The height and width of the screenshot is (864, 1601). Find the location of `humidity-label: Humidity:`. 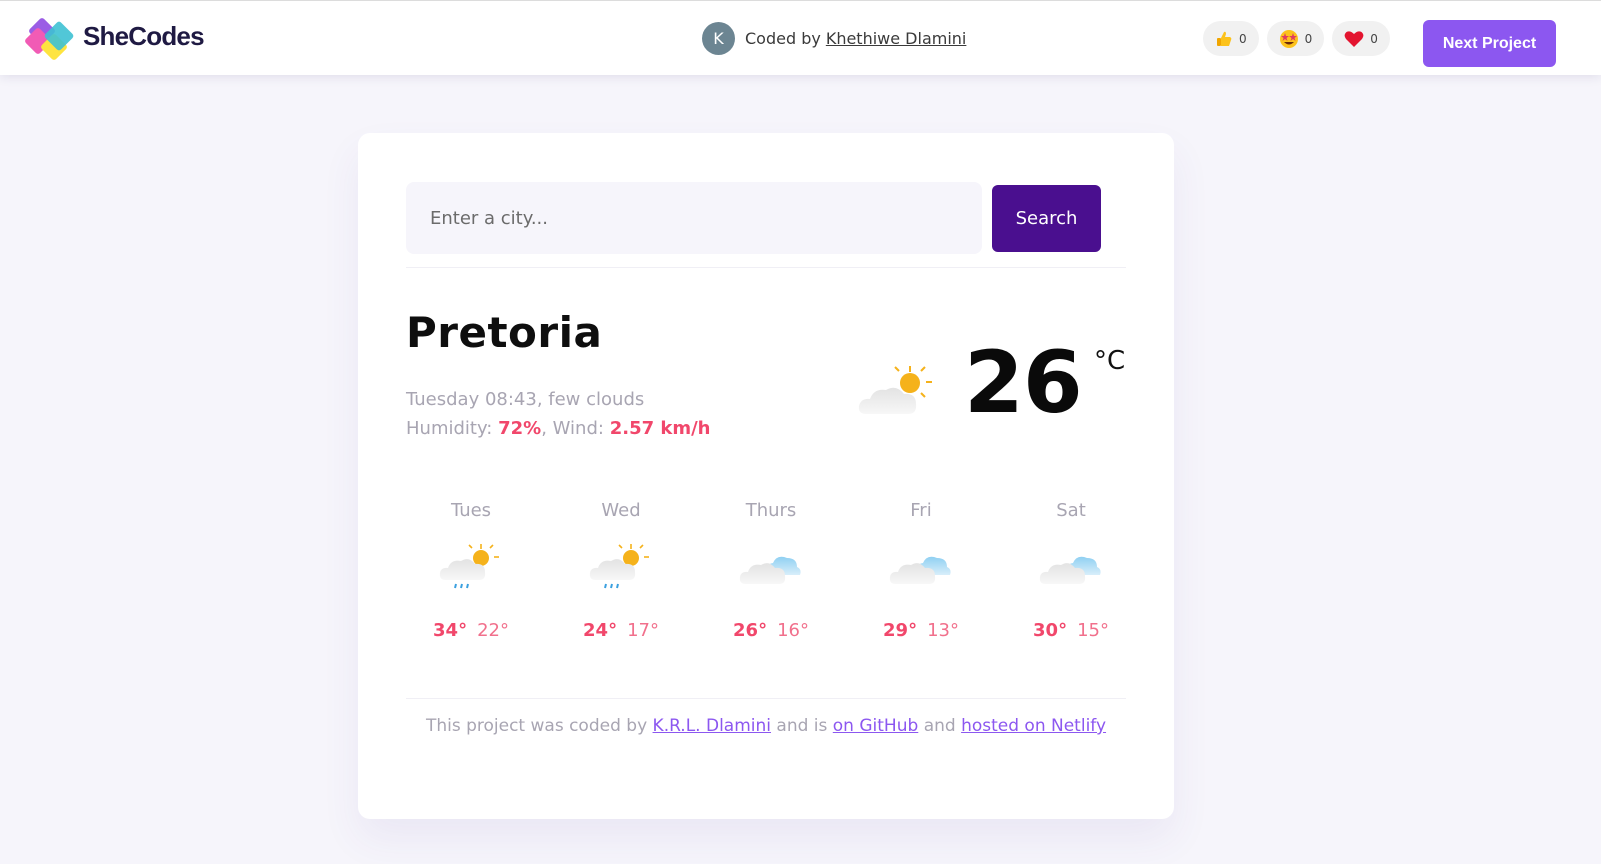

humidity-label: Humidity: is located at coordinates (449, 428).